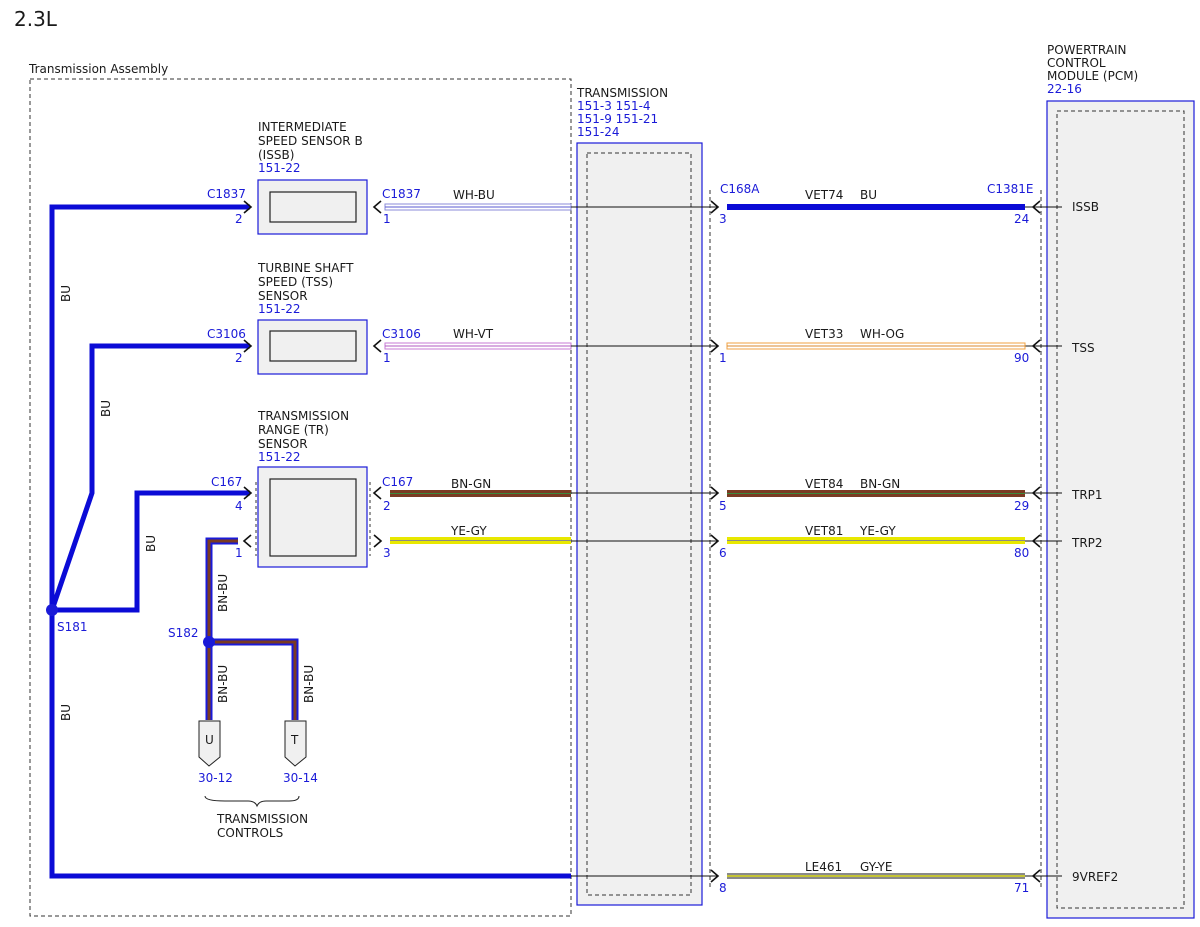 The image size is (1200, 927). Describe the element at coordinates (1087, 50) in the screenshot. I see `pcm-title: POWERTRAIN` at that location.